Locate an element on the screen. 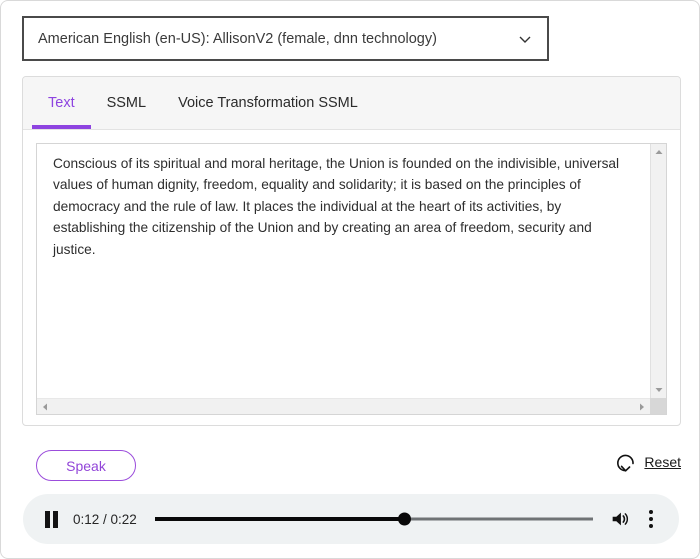 The image size is (700, 559). horizontal-scrollbar-thumb is located at coordinates (343, 407).